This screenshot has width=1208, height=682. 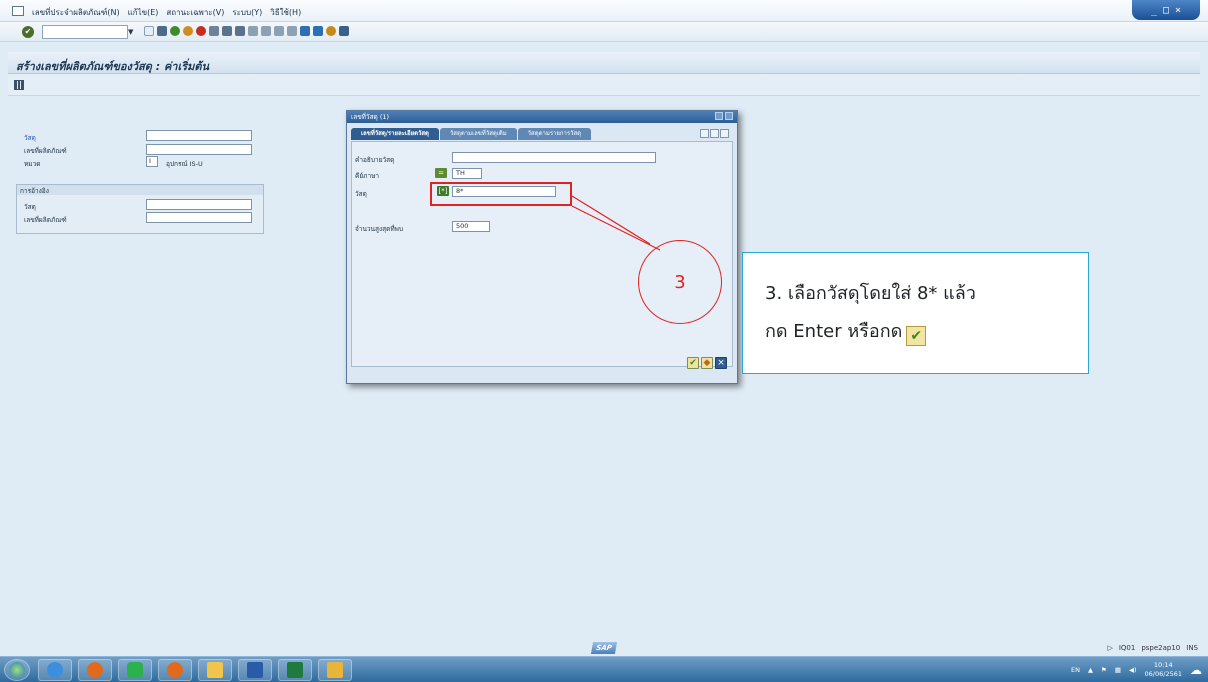 What do you see at coordinates (95, 670) in the screenshot?
I see `firefox-icon` at bounding box center [95, 670].